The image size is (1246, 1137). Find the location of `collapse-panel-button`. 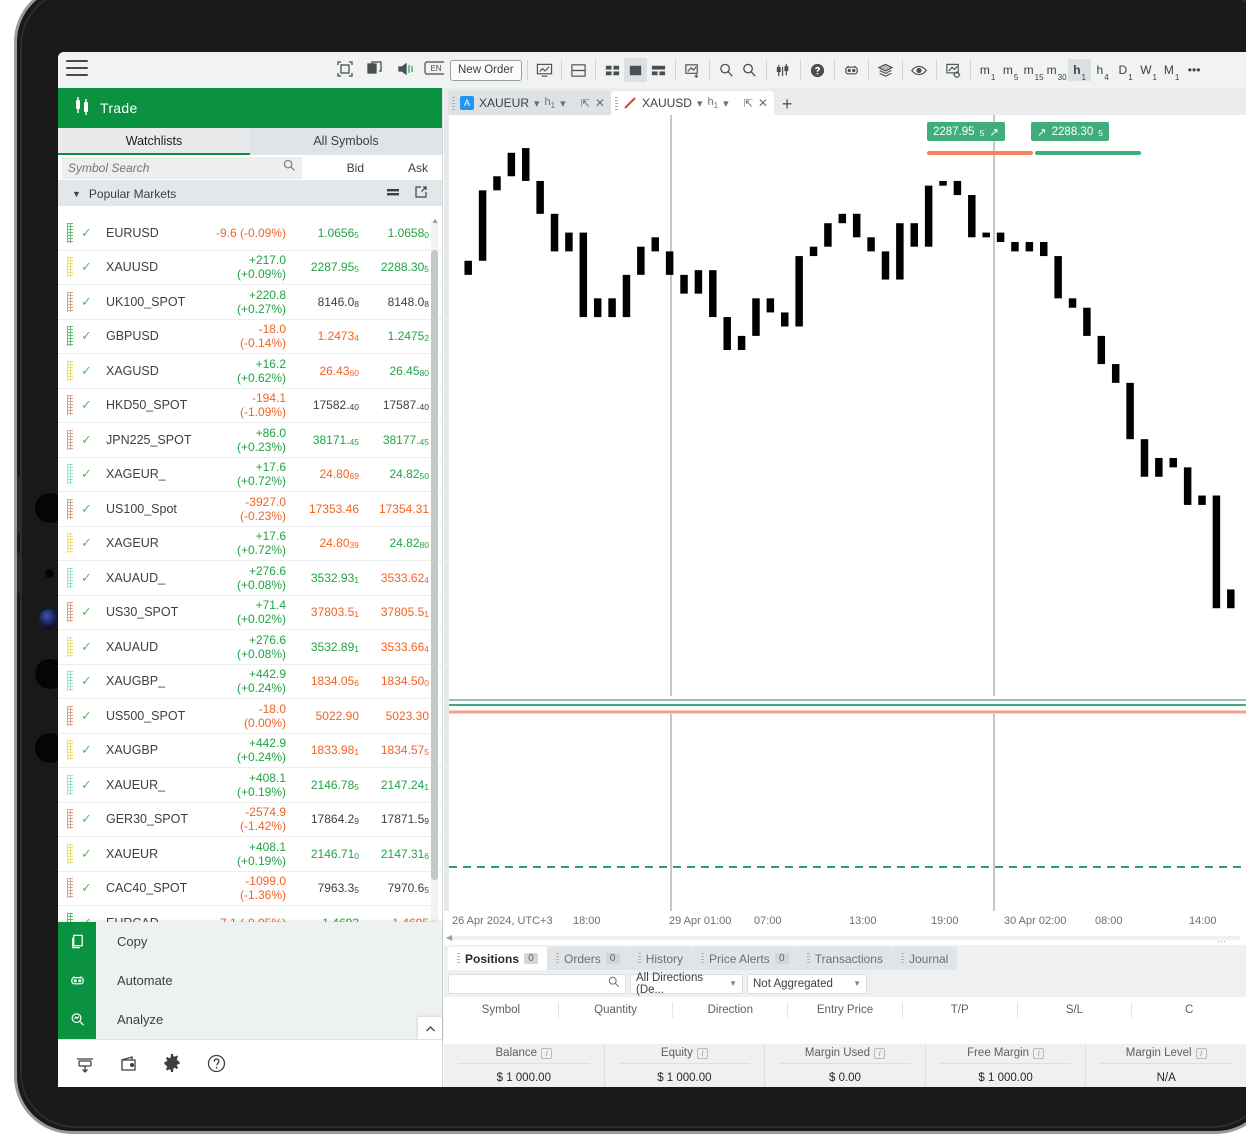

collapse-panel-button is located at coordinates (430, 1029).